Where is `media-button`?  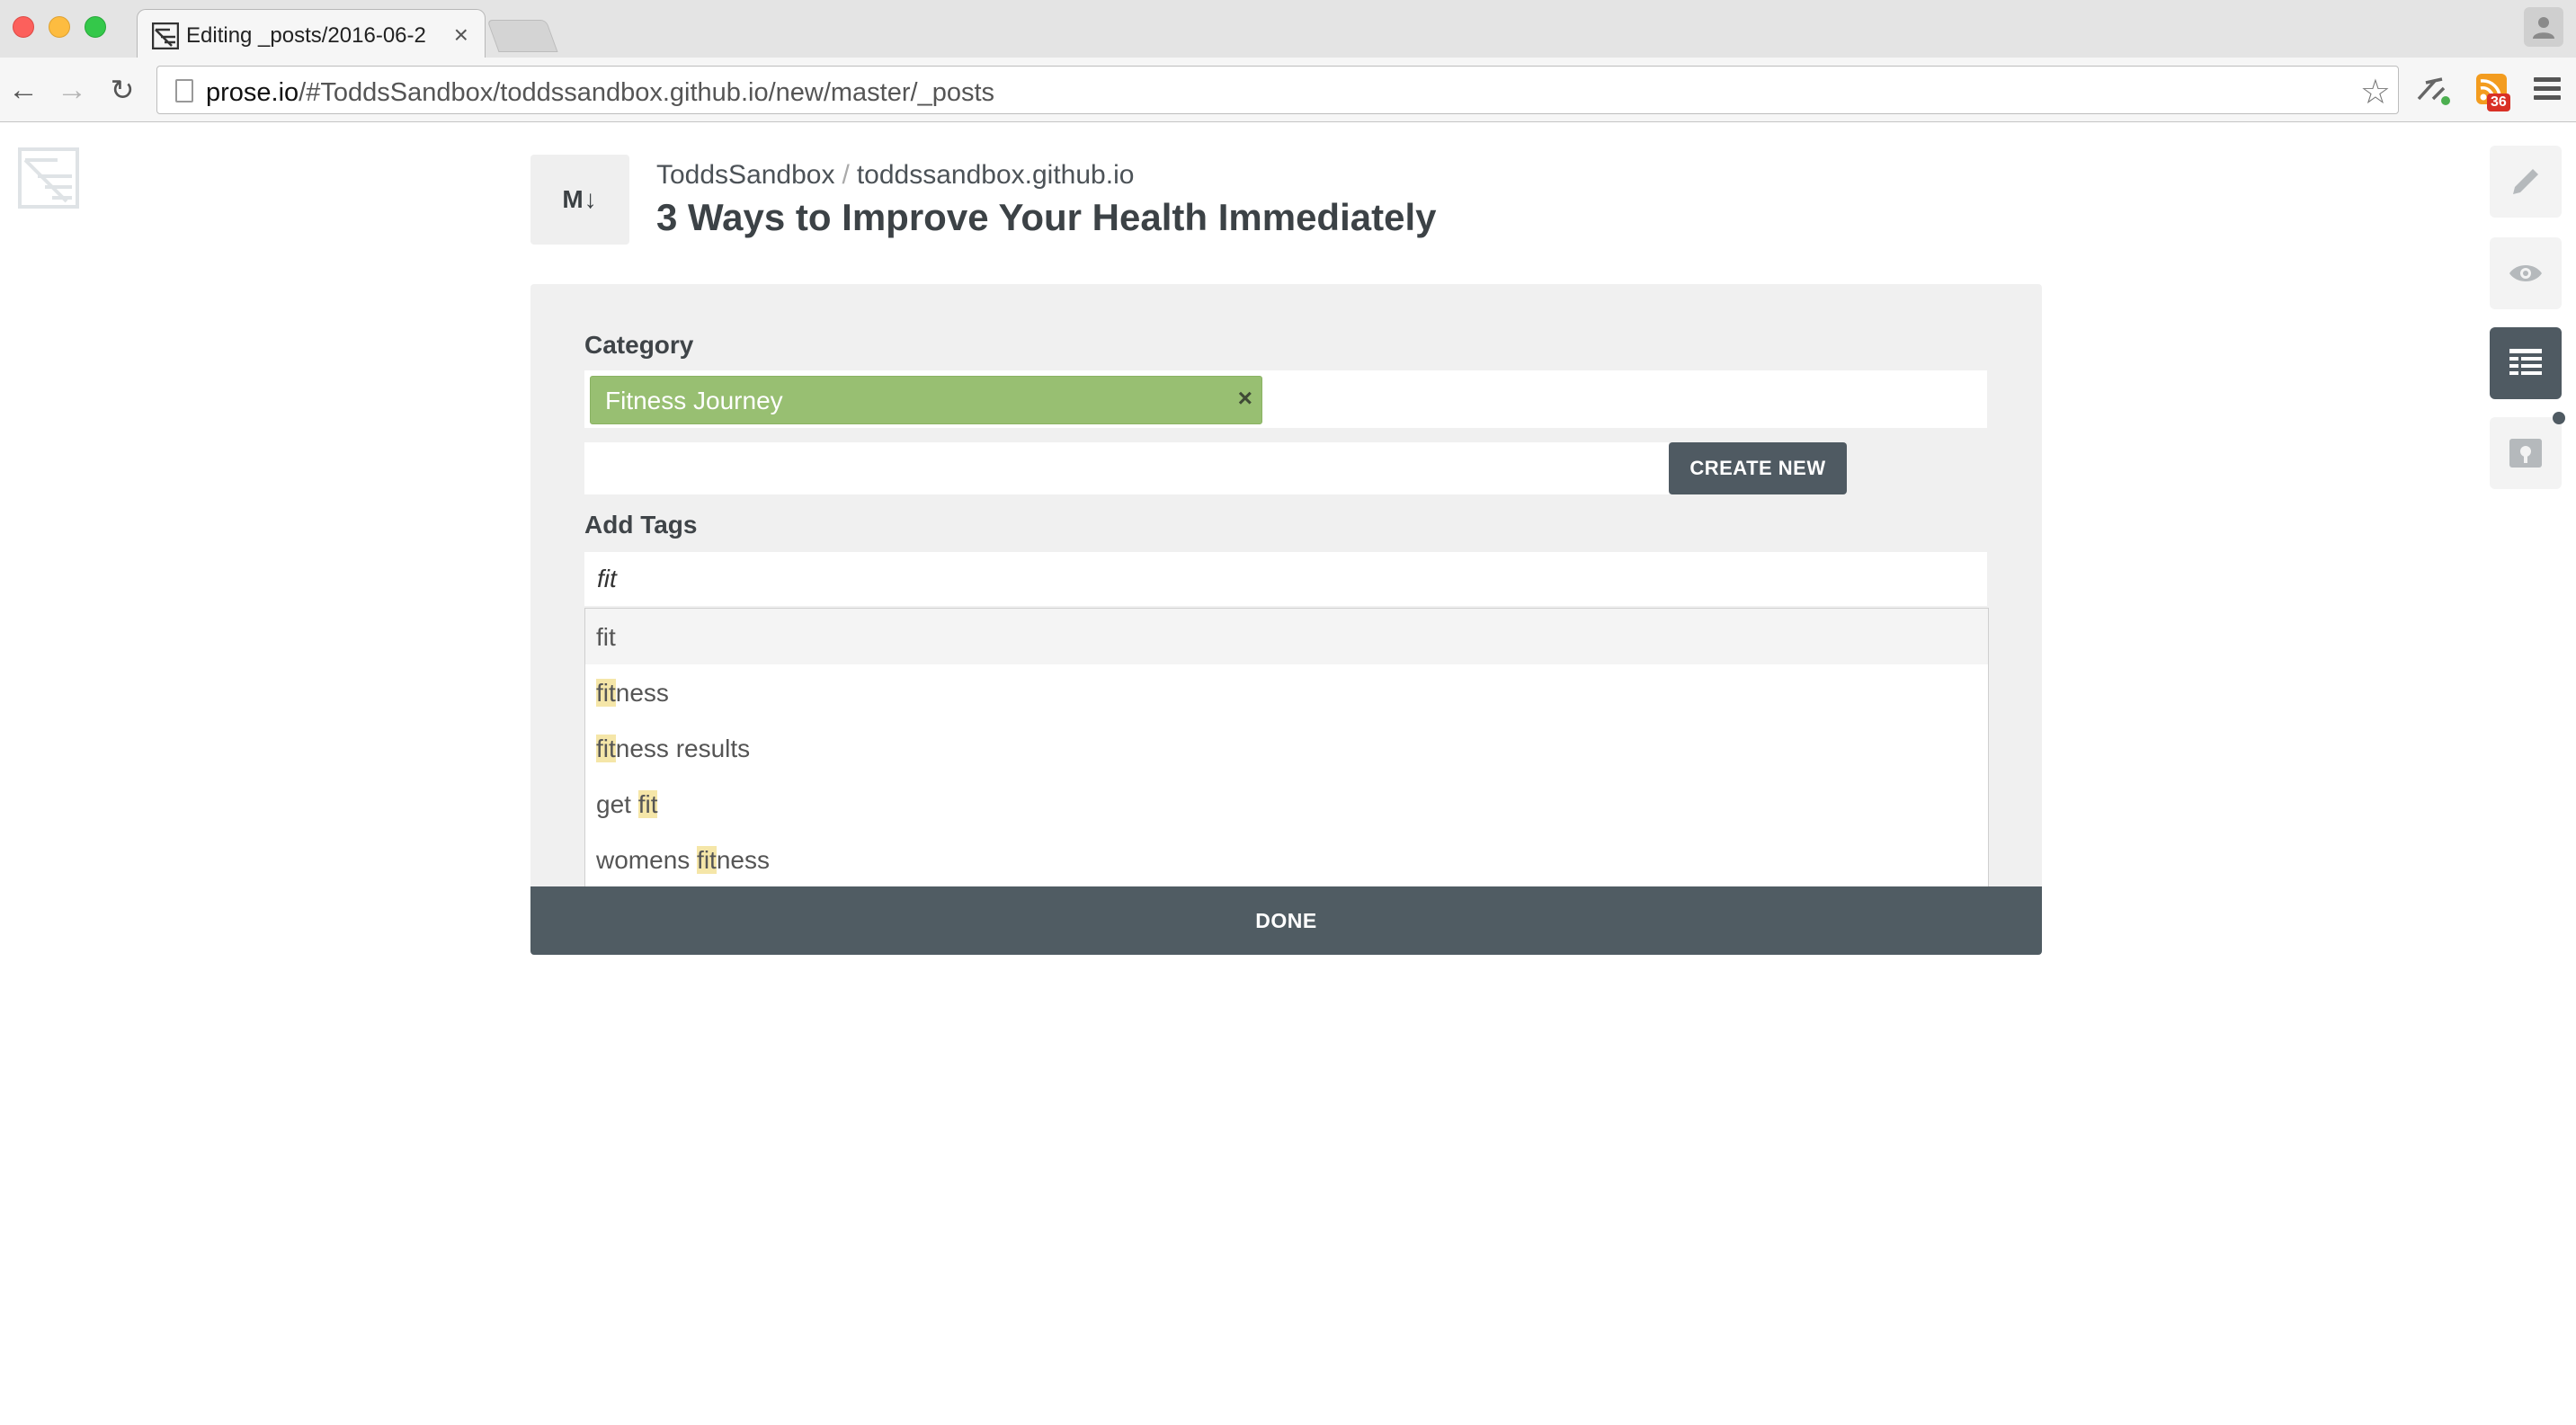
media-button is located at coordinates (2528, 450).